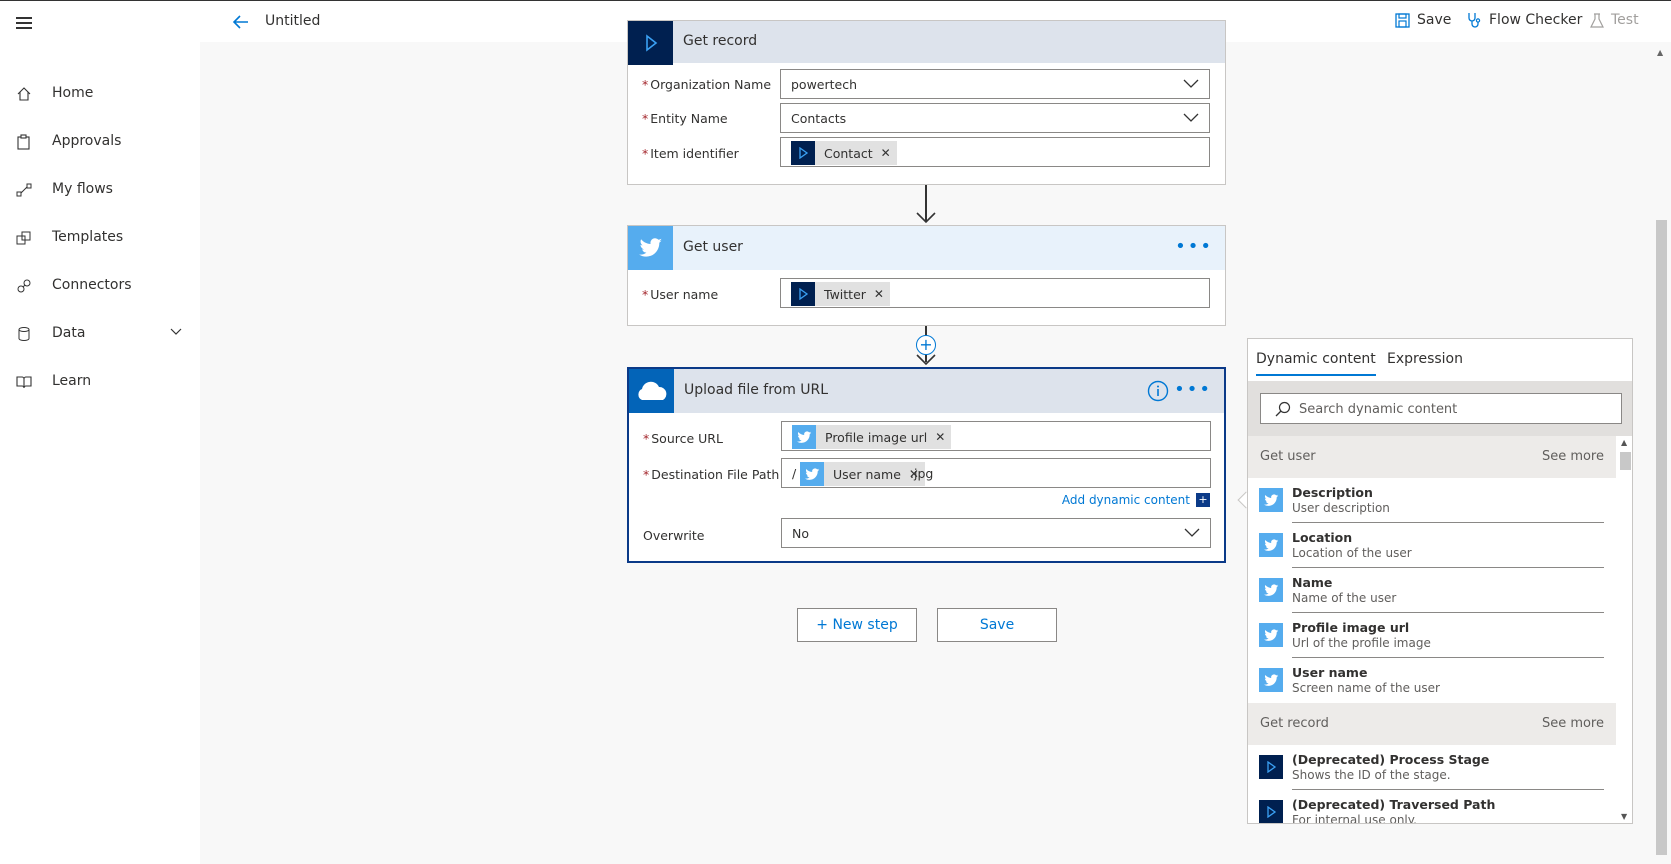 Image resolution: width=1671 pixels, height=864 pixels. What do you see at coordinates (1432, 500) in the screenshot?
I see `list-item: Description User description` at bounding box center [1432, 500].